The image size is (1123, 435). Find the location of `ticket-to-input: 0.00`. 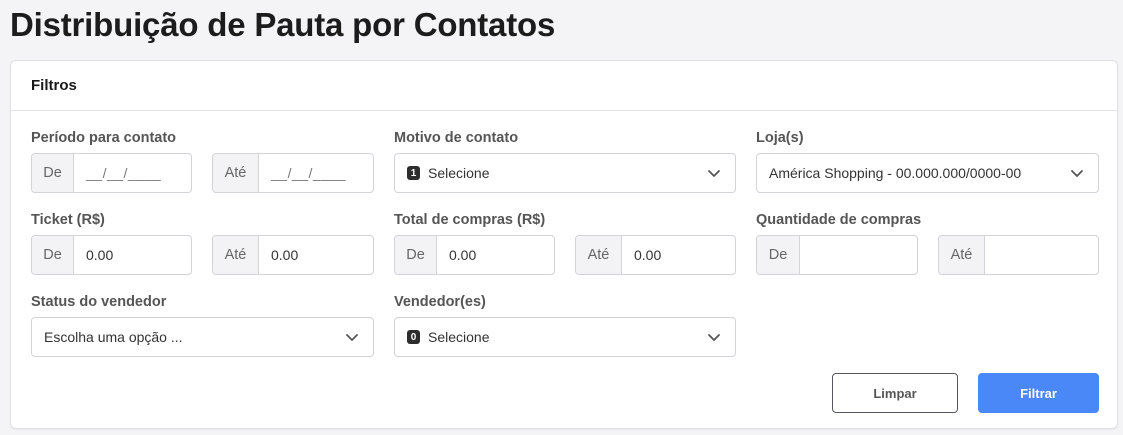

ticket-to-input: 0.00 is located at coordinates (316, 255).